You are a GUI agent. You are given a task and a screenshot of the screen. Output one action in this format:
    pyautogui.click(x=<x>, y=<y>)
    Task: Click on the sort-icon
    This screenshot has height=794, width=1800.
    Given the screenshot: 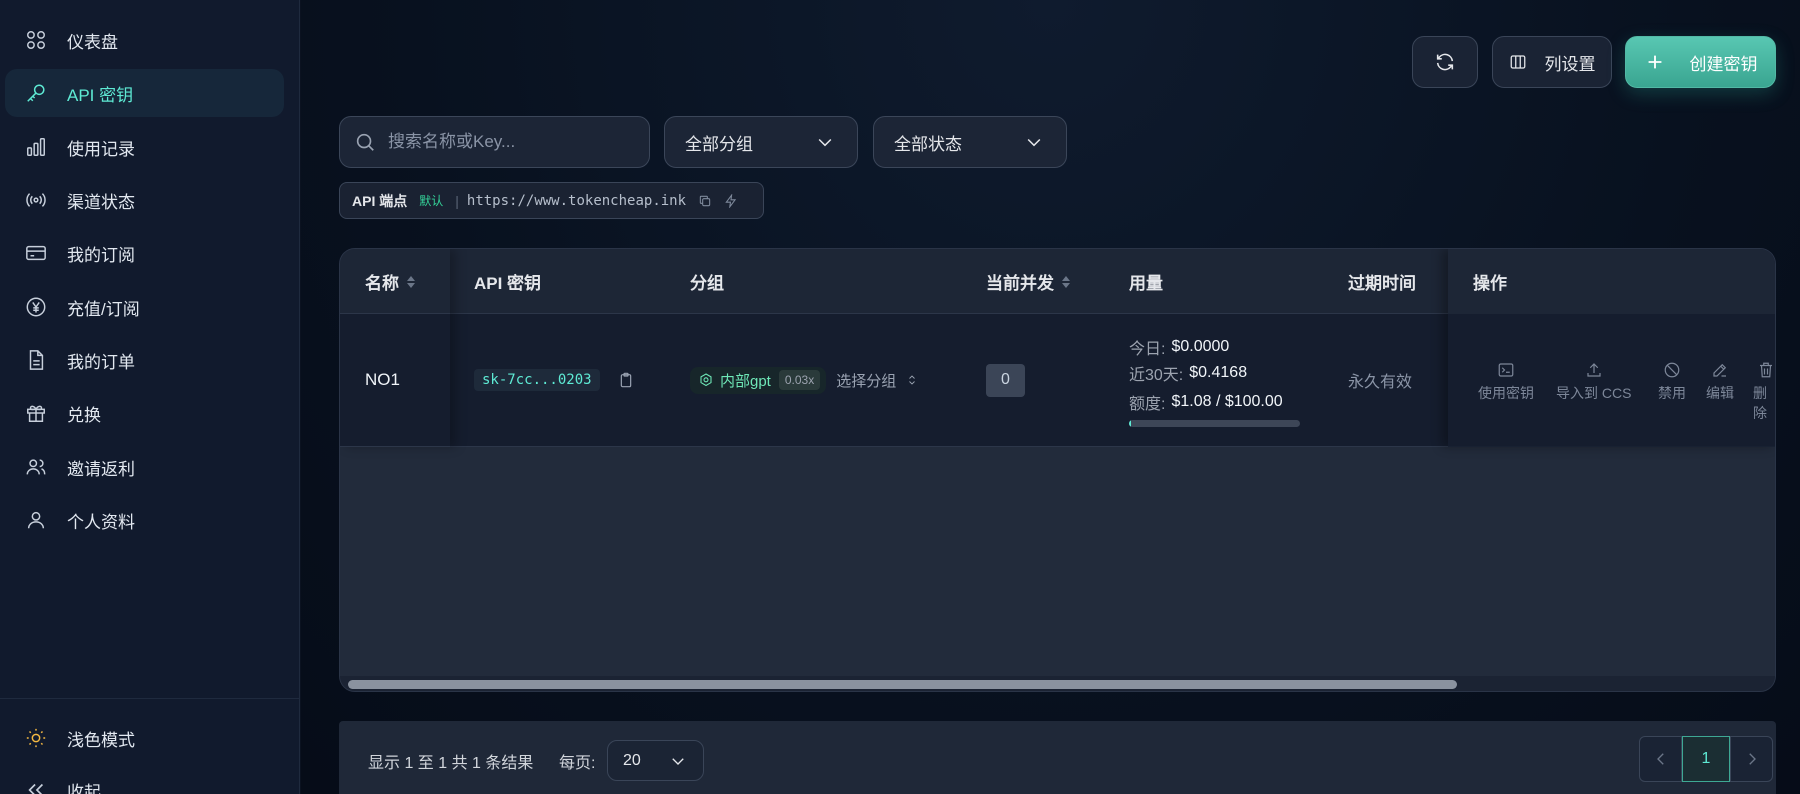 What is the action you would take?
    pyautogui.click(x=1066, y=281)
    